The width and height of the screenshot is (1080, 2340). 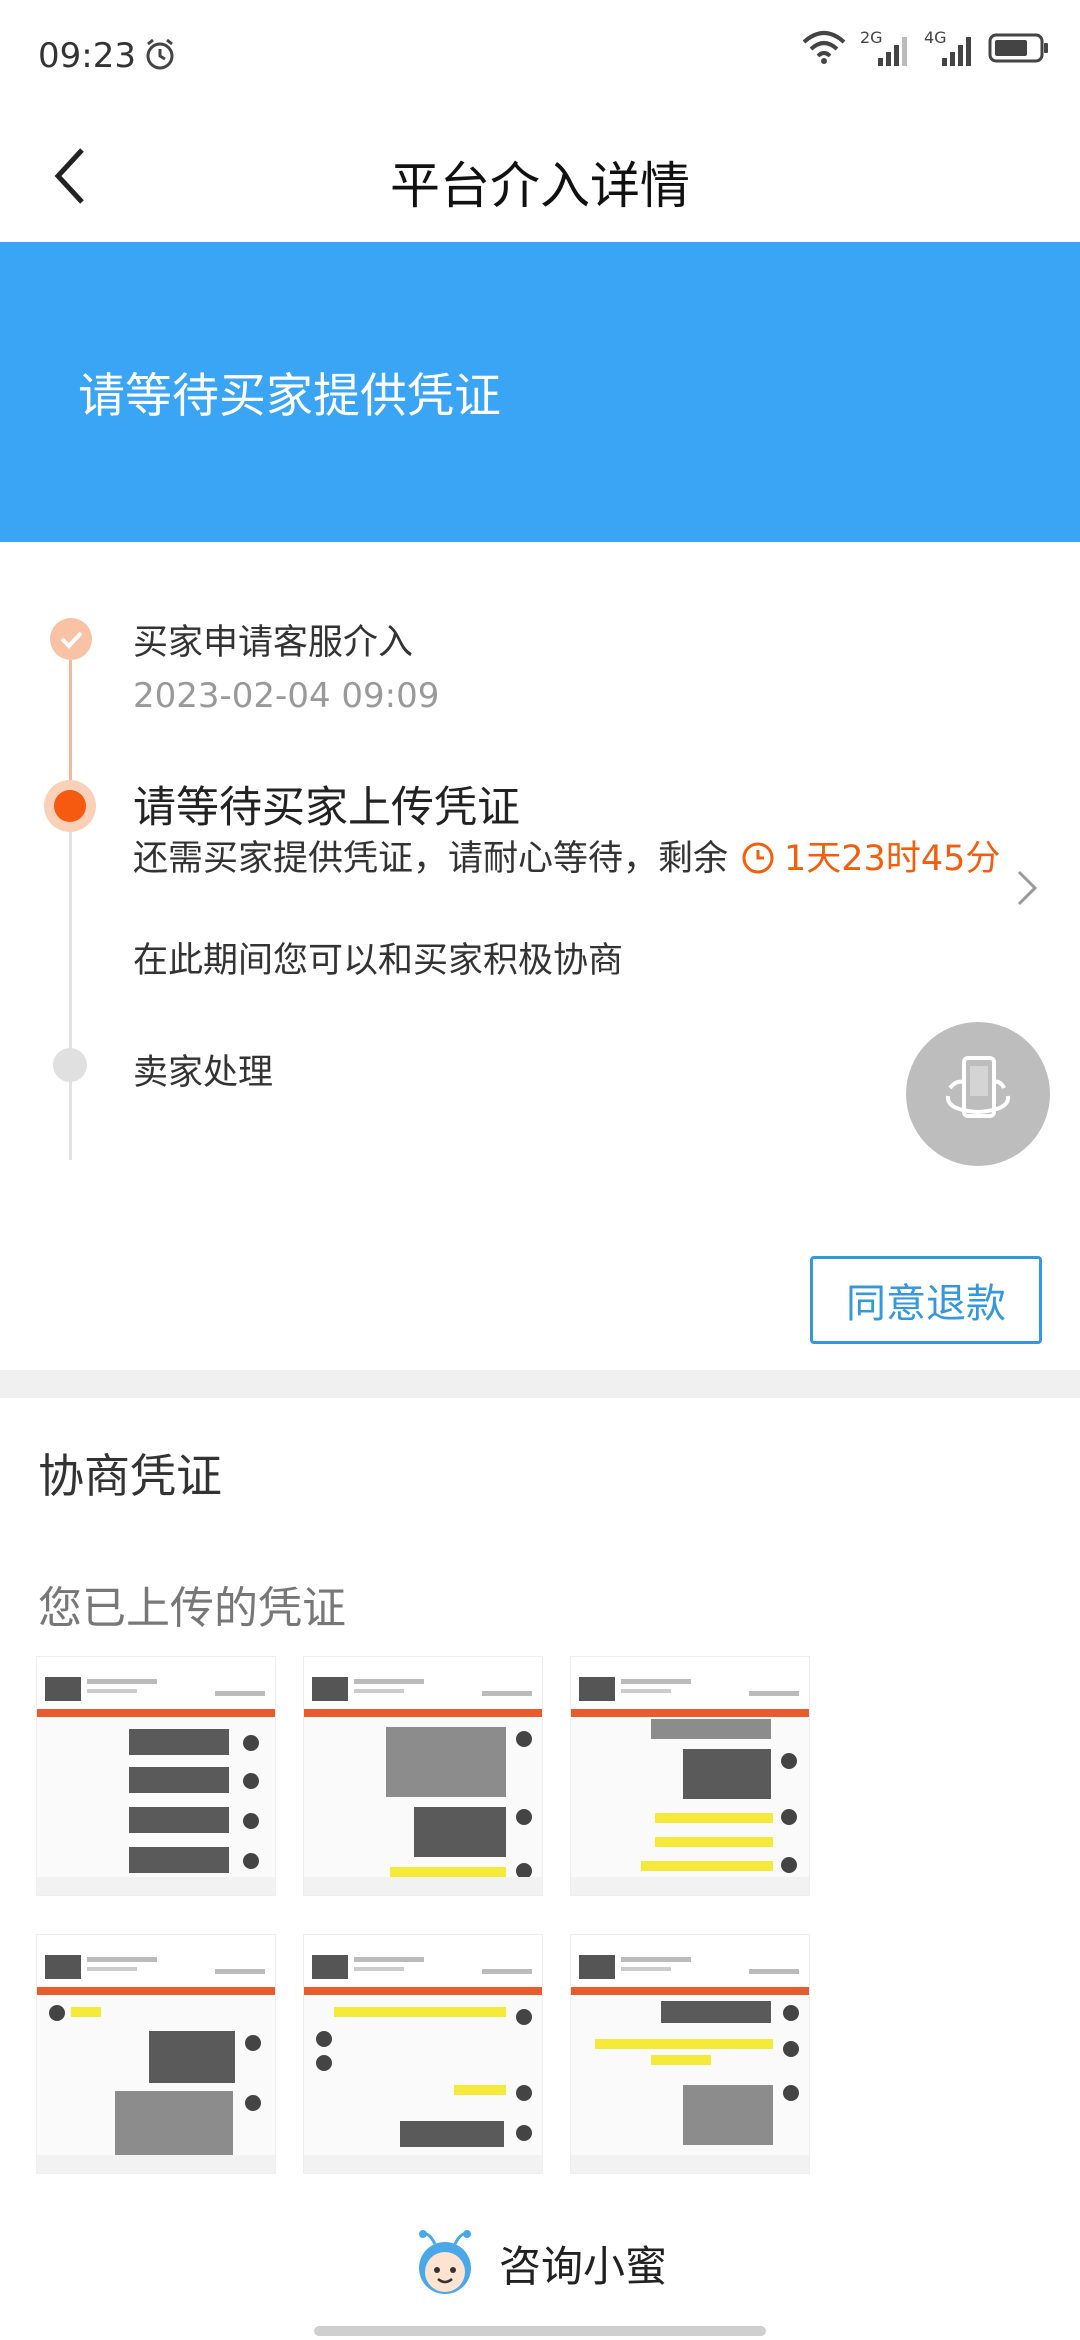 I want to click on chevron-right-icon, so click(x=1028, y=890).